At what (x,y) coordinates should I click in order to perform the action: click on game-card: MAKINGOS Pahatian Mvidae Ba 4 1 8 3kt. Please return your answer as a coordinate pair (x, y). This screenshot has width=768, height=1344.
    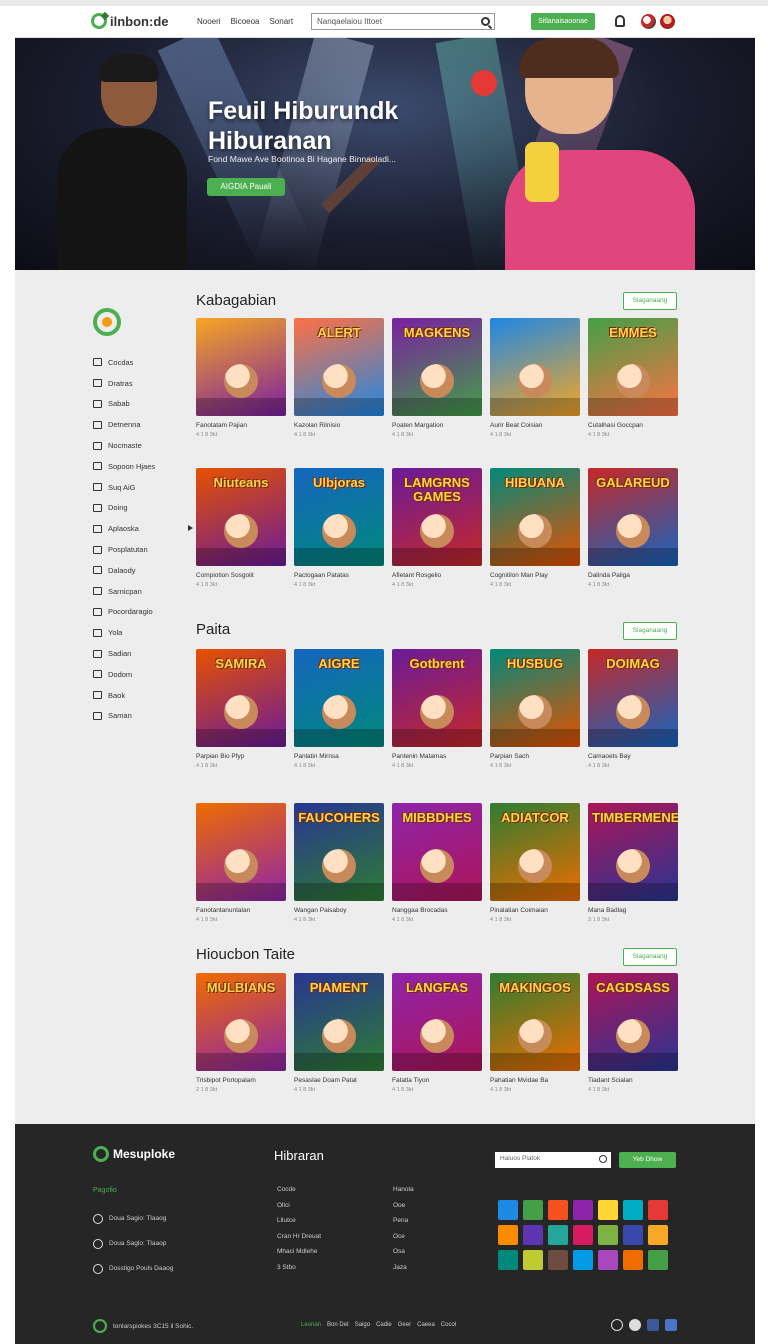
    Looking at the image, I should click on (535, 1033).